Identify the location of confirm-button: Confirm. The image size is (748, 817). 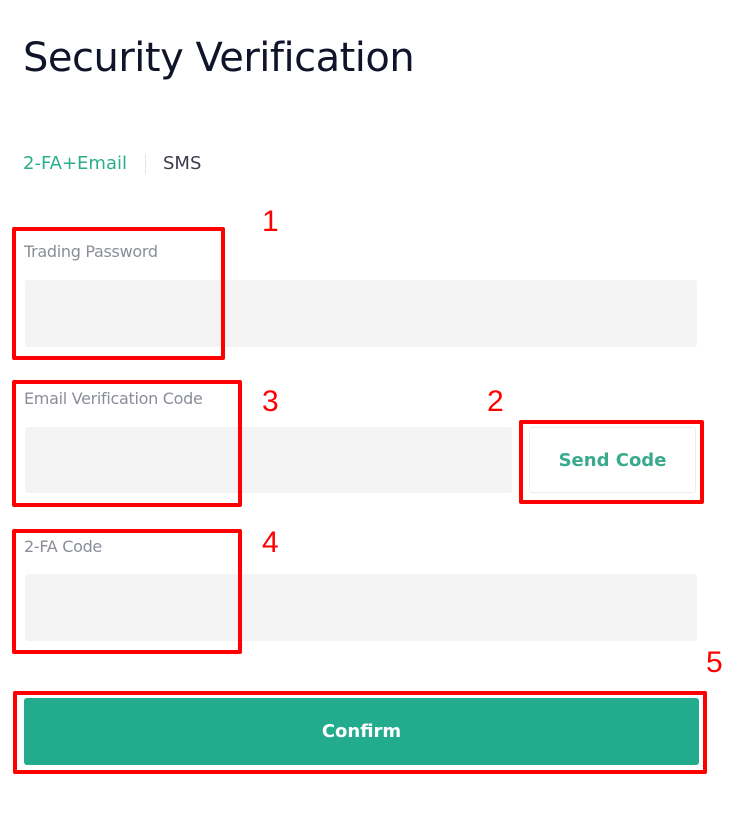
(361, 731).